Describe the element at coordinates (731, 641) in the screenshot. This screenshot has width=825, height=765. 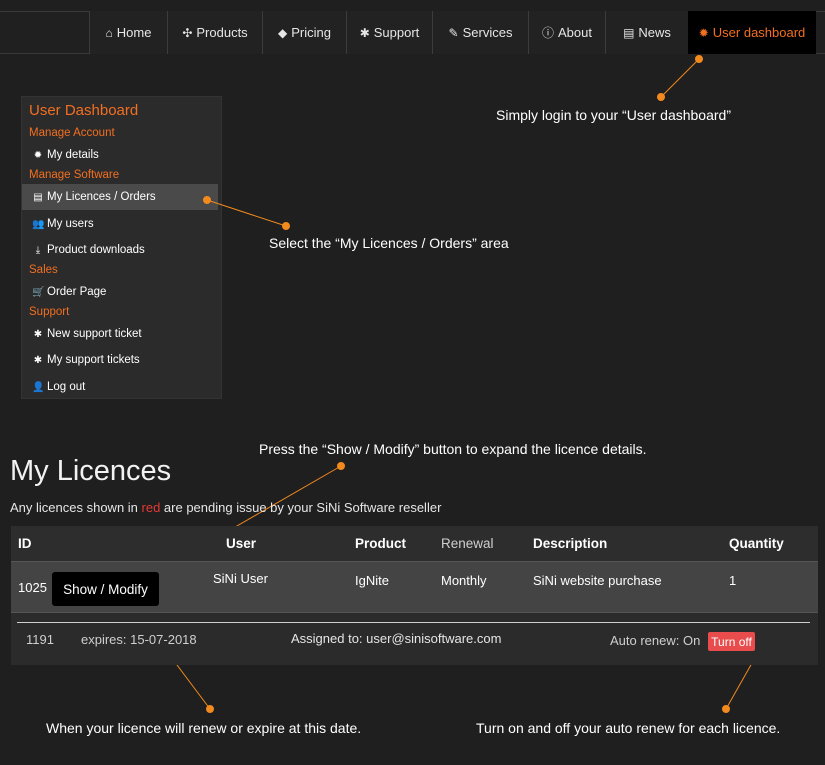
I see `turn-off-auto-renew-button: Turn off` at that location.